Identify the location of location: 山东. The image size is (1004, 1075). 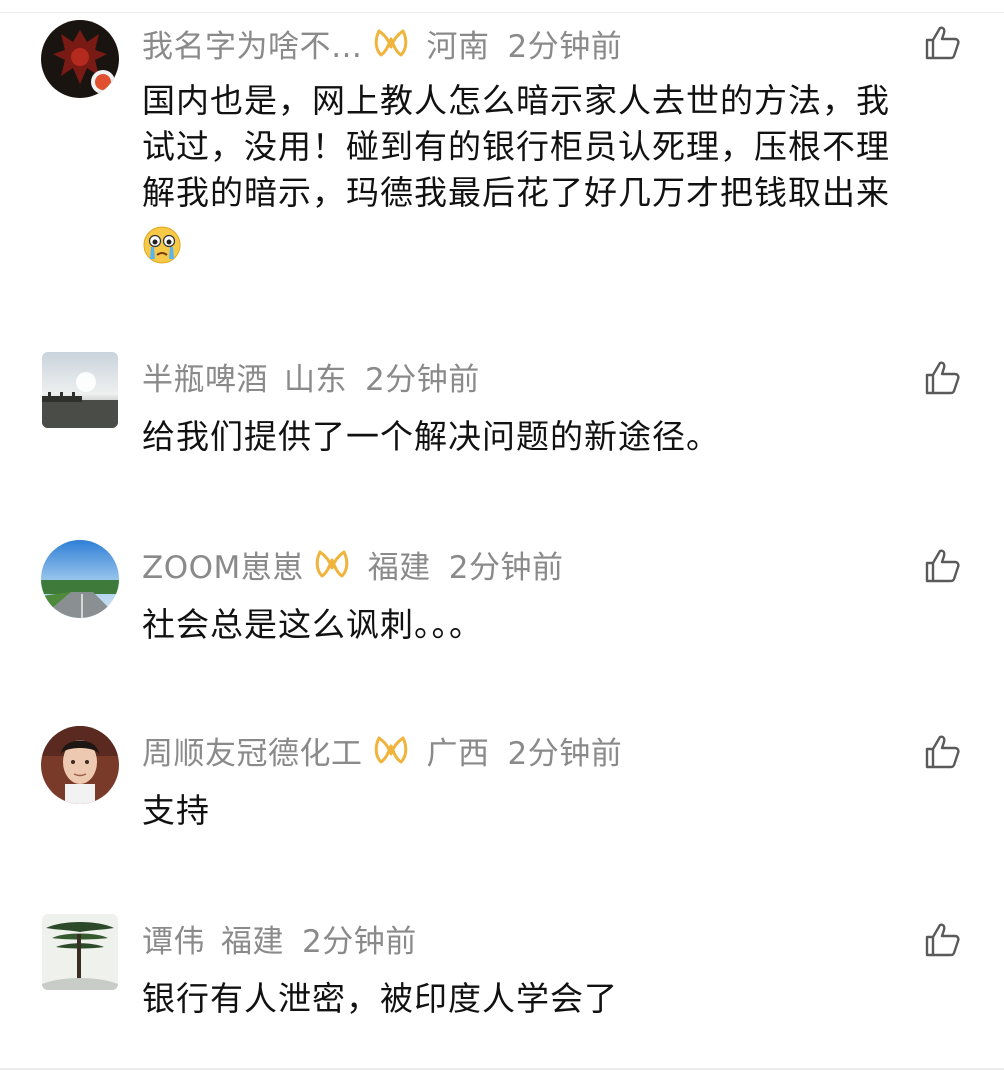
(315, 379).